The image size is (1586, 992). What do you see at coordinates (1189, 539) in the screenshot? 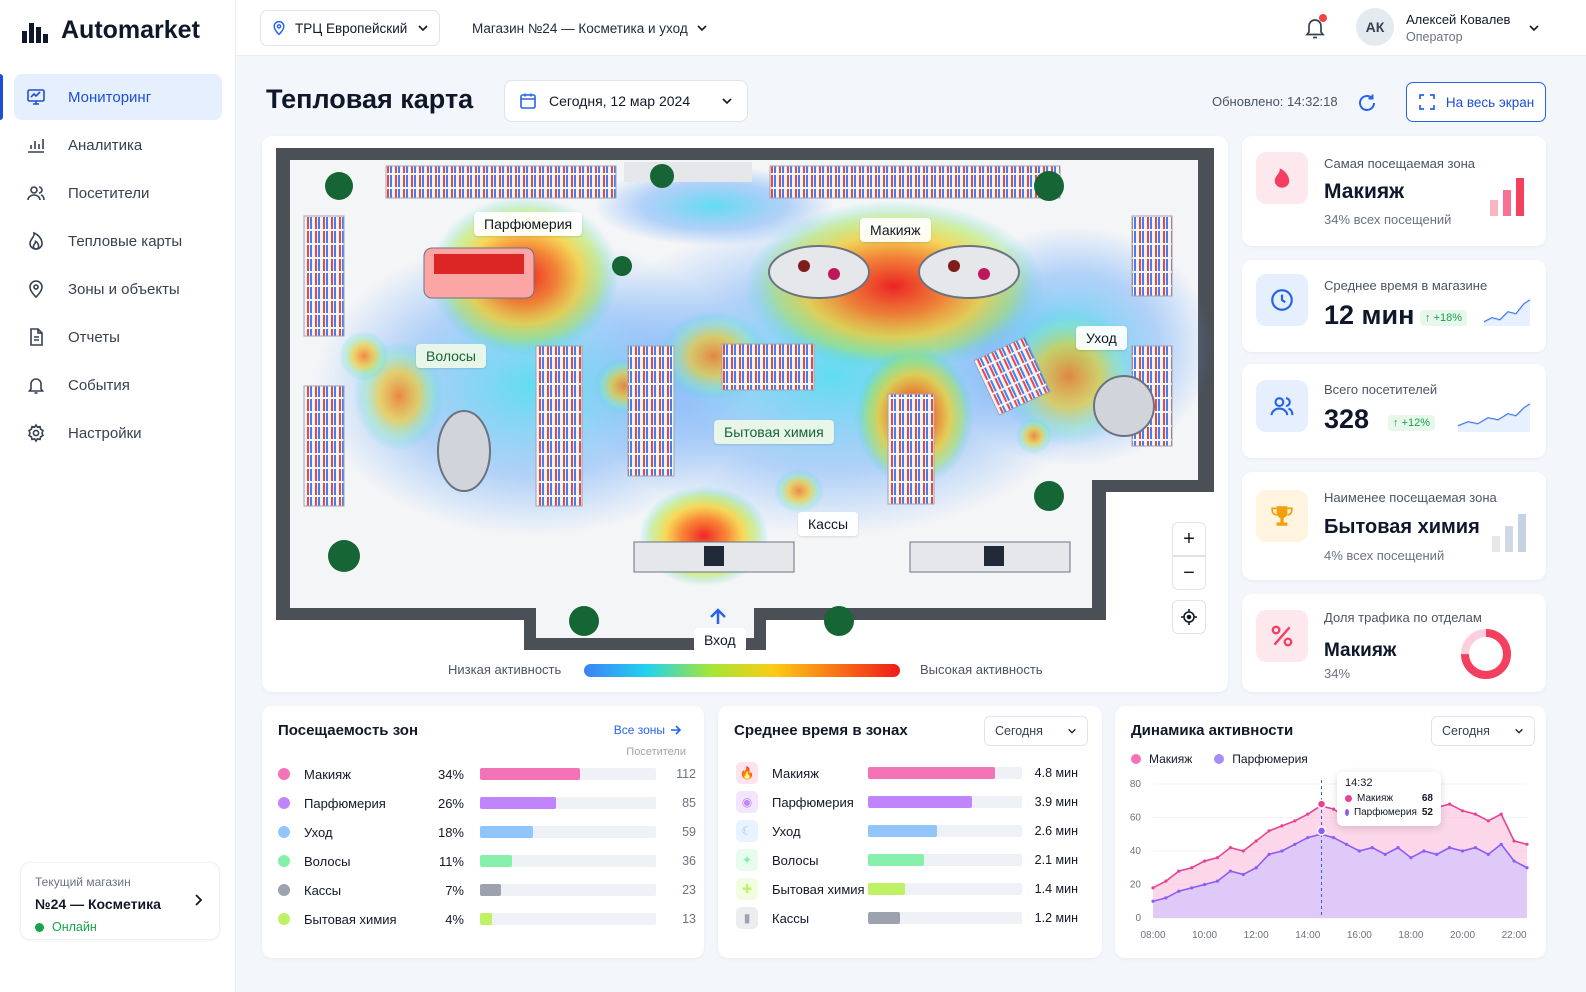
I see `zoom-in-button: +` at bounding box center [1189, 539].